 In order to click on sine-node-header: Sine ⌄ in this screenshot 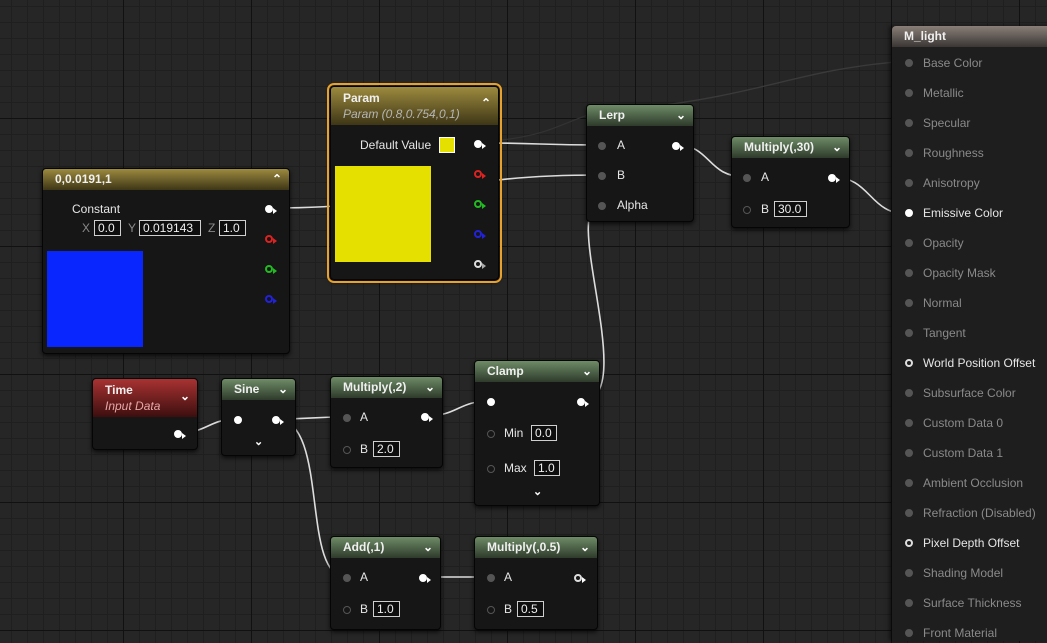, I will do `click(258, 389)`.